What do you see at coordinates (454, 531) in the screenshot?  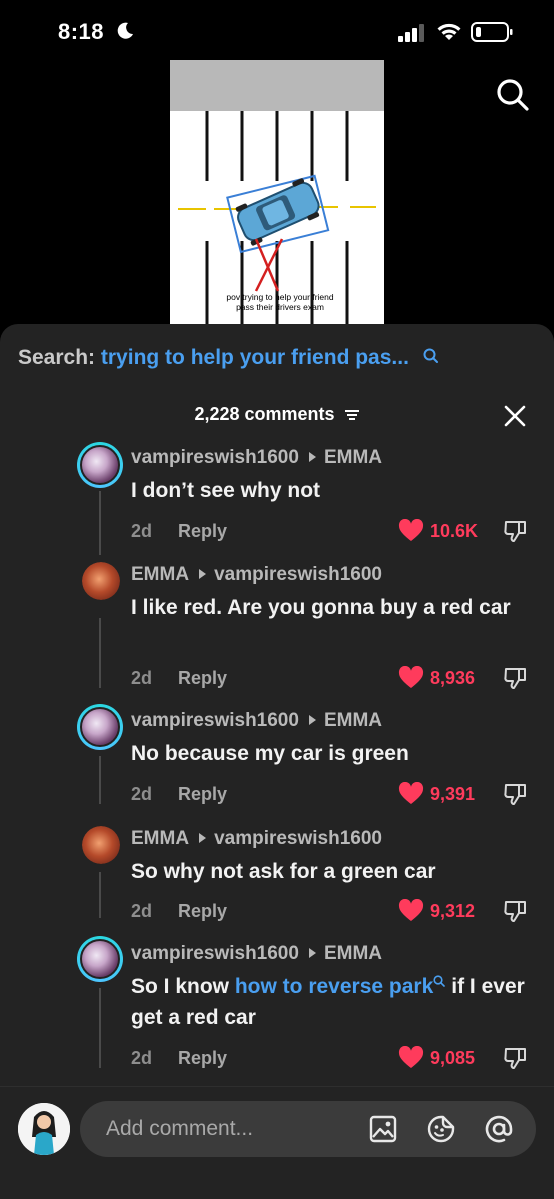 I see `like-count: 10.6K` at bounding box center [454, 531].